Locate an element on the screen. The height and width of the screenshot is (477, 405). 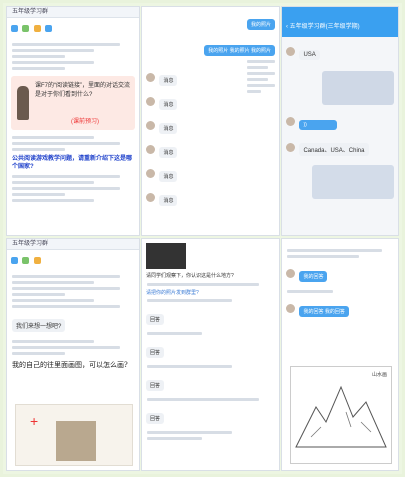
teacher-figure-icon is located at coordinates (23, 103).